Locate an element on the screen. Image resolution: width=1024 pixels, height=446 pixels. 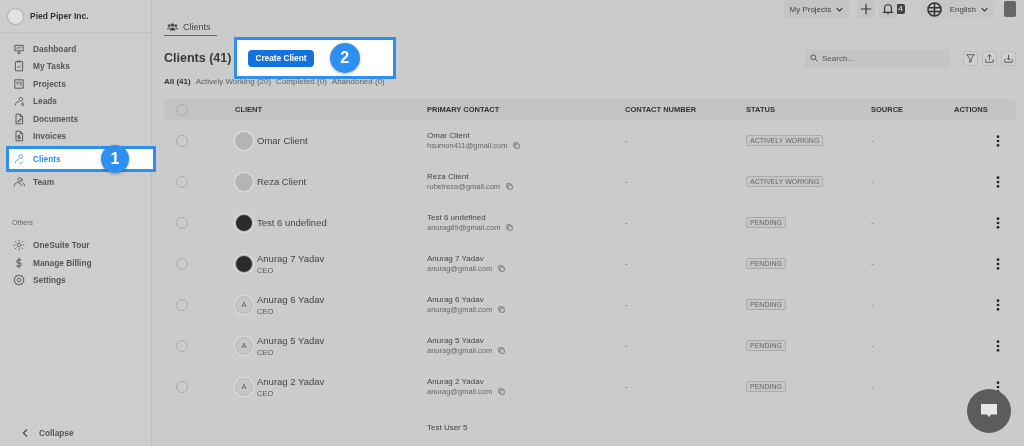
download-button is located at coordinates (1008, 58).